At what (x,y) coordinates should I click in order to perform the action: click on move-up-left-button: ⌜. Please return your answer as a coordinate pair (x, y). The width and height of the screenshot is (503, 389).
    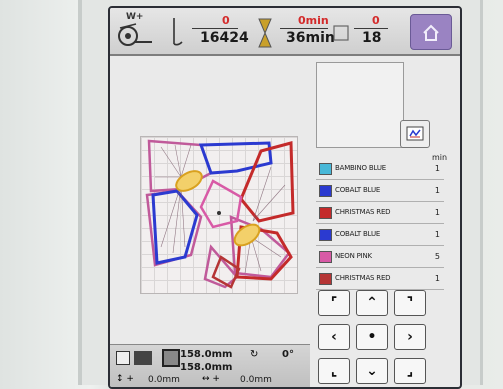
    Looking at the image, I should click on (334, 303).